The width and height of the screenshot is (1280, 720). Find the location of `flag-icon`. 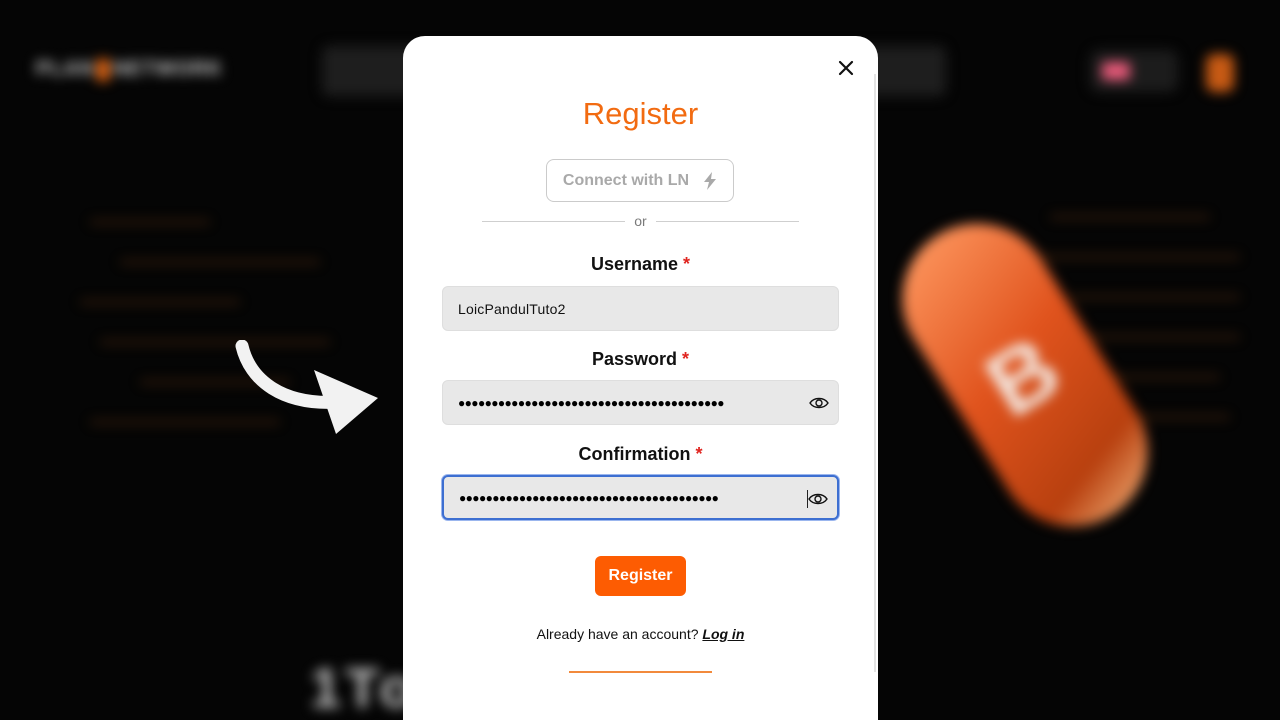

flag-icon is located at coordinates (1116, 71).